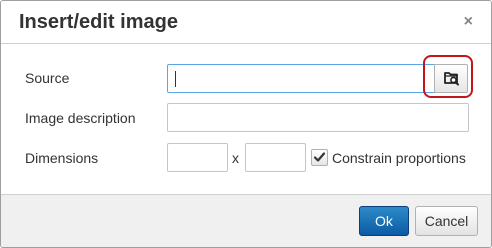  I want to click on dimension-separator: x, so click(235, 158).